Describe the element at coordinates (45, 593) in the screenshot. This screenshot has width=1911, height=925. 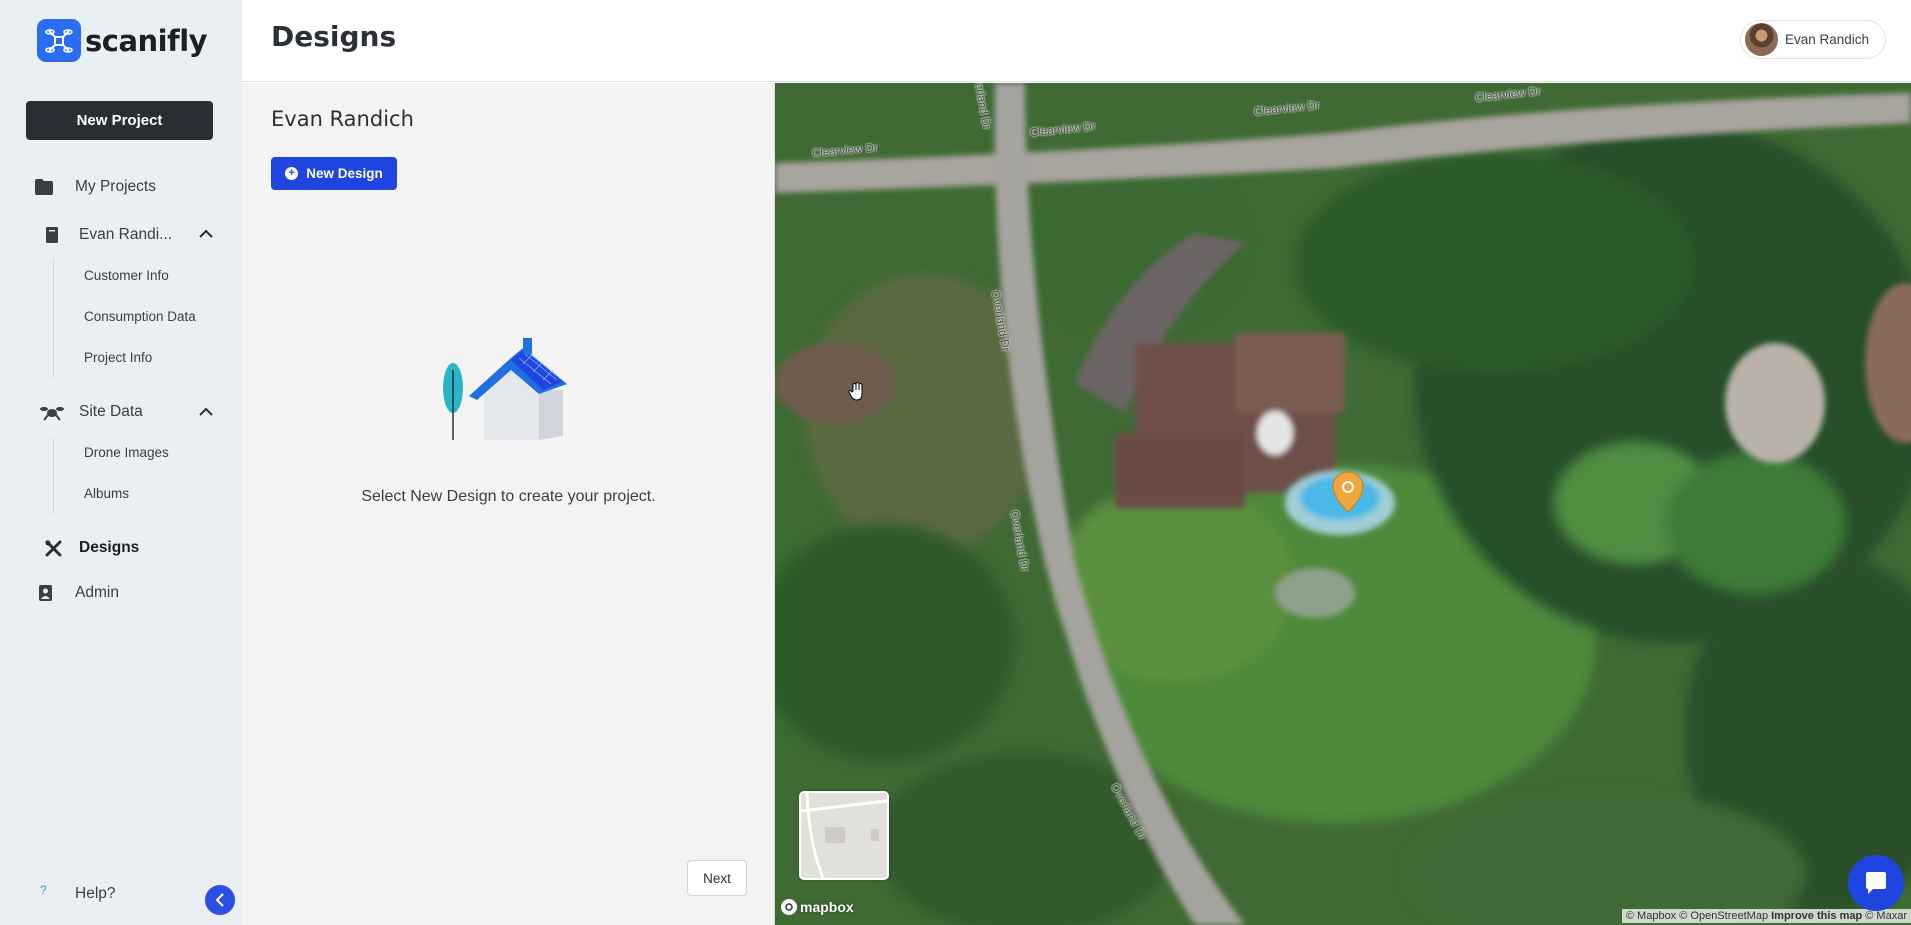
I see `admin-user-icon` at that location.